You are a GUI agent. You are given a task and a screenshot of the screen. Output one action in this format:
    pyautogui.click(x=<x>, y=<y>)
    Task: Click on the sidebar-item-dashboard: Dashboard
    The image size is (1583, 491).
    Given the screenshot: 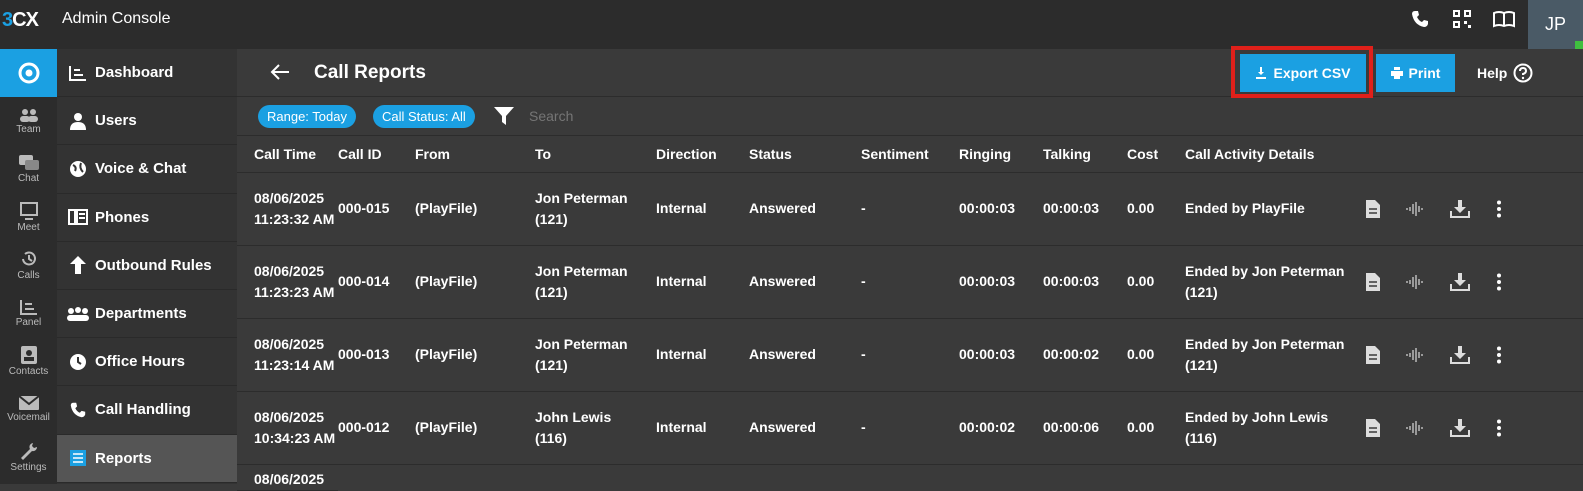 What is the action you would take?
    pyautogui.click(x=147, y=73)
    